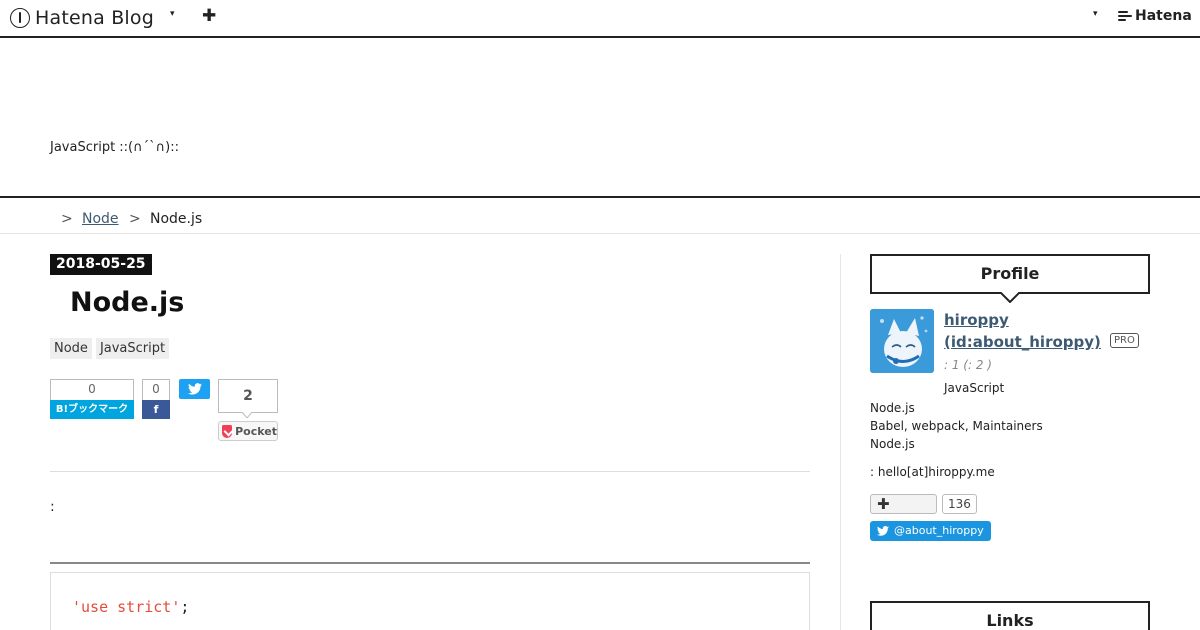 This screenshot has width=1200, height=630. What do you see at coordinates (959, 504) in the screenshot?
I see `subscriber-count: 136` at bounding box center [959, 504].